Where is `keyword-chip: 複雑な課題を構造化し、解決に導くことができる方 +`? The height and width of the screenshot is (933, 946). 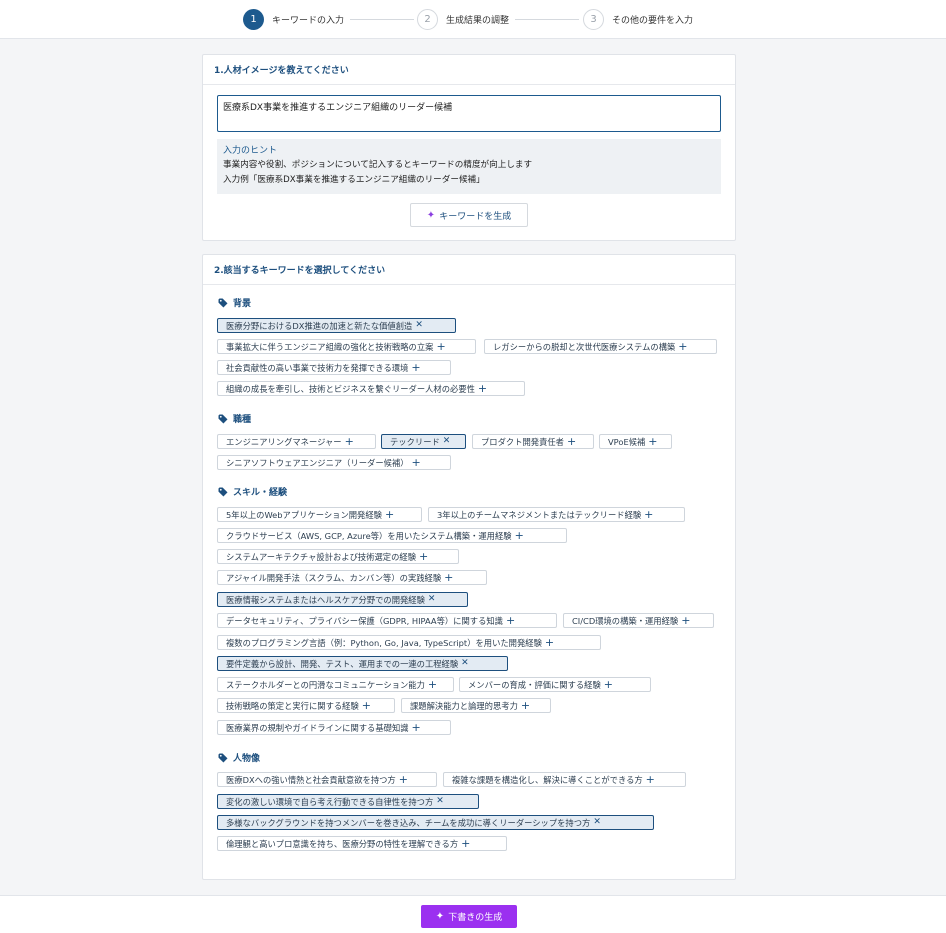 keyword-chip: 複雑な課題を構造化し、解決に導くことができる方 + is located at coordinates (564, 779).